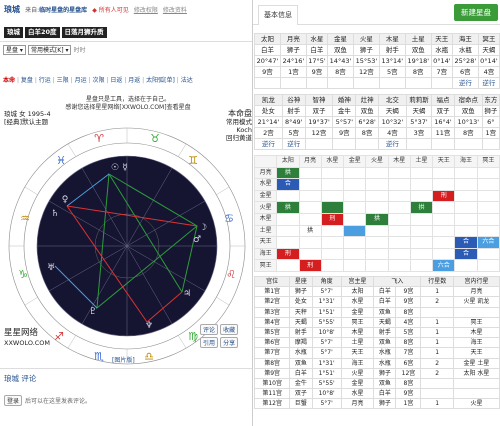 The height and width of the screenshot is (426, 500). Describe the element at coordinates (419, 111) in the screenshot. I see `planet-cell: 天蝎` at that location.